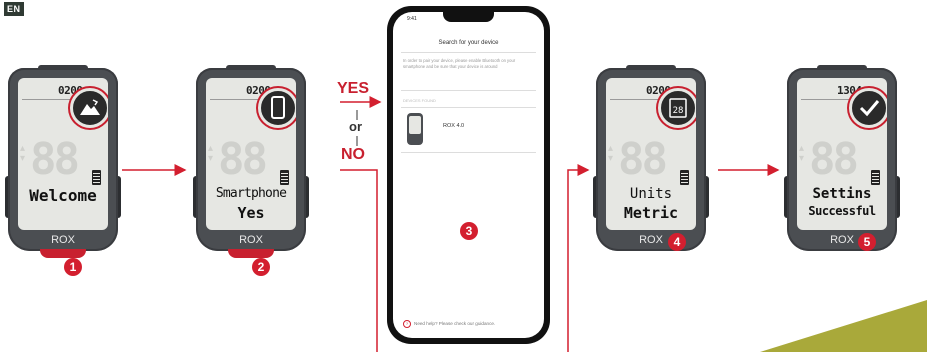 This screenshot has height=352, width=927. I want to click on phone-status-time: 9:41, so click(412, 19).